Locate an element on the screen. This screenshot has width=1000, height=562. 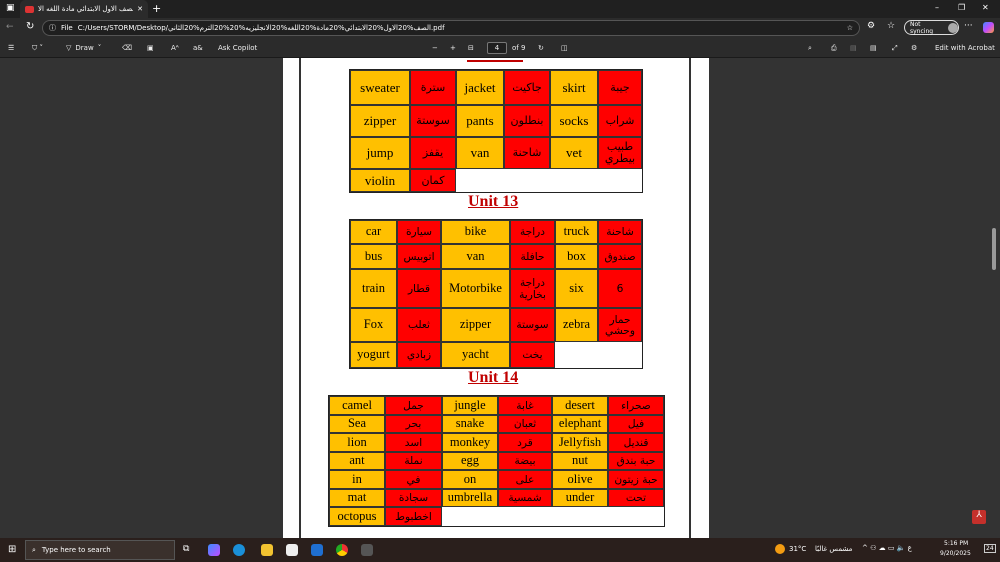
arabic-word-cell: اسد is located at coordinates (413, 442).